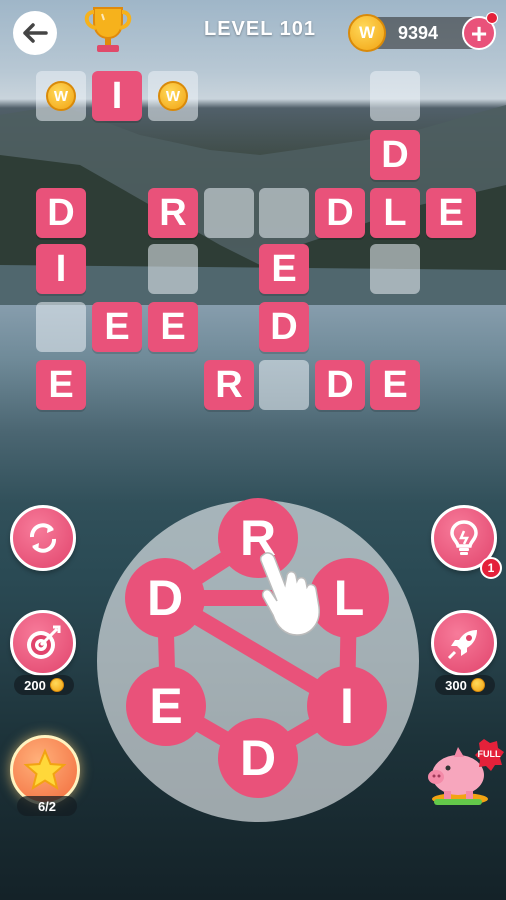  I want to click on piggy-full-label: FULL, so click(489, 754).